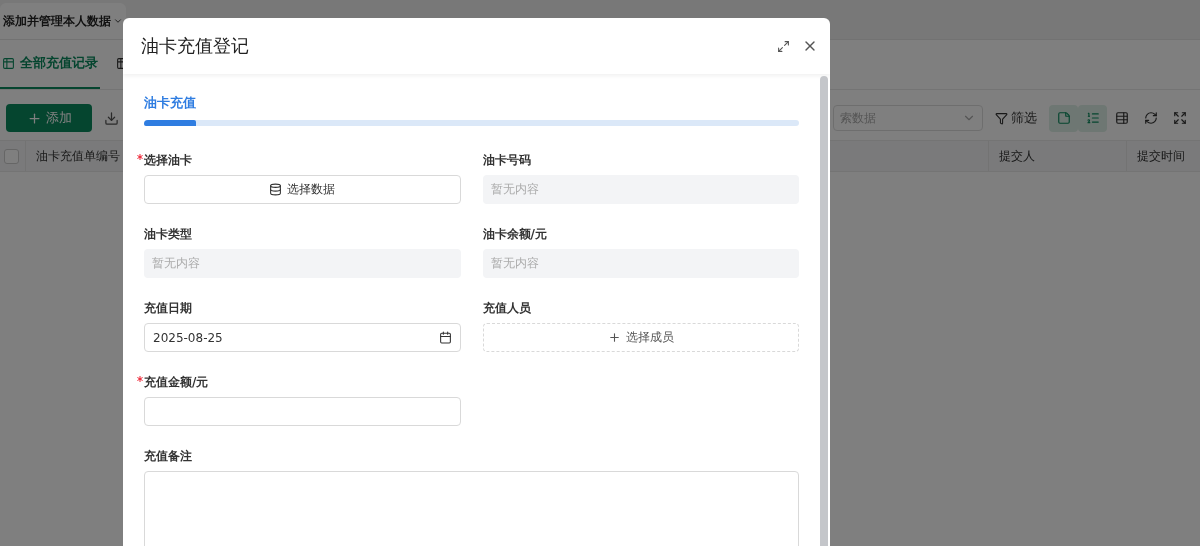 The width and height of the screenshot is (1200, 546). Describe the element at coordinates (302, 337) in the screenshot. I see `date-field: 2025-08-25` at that location.